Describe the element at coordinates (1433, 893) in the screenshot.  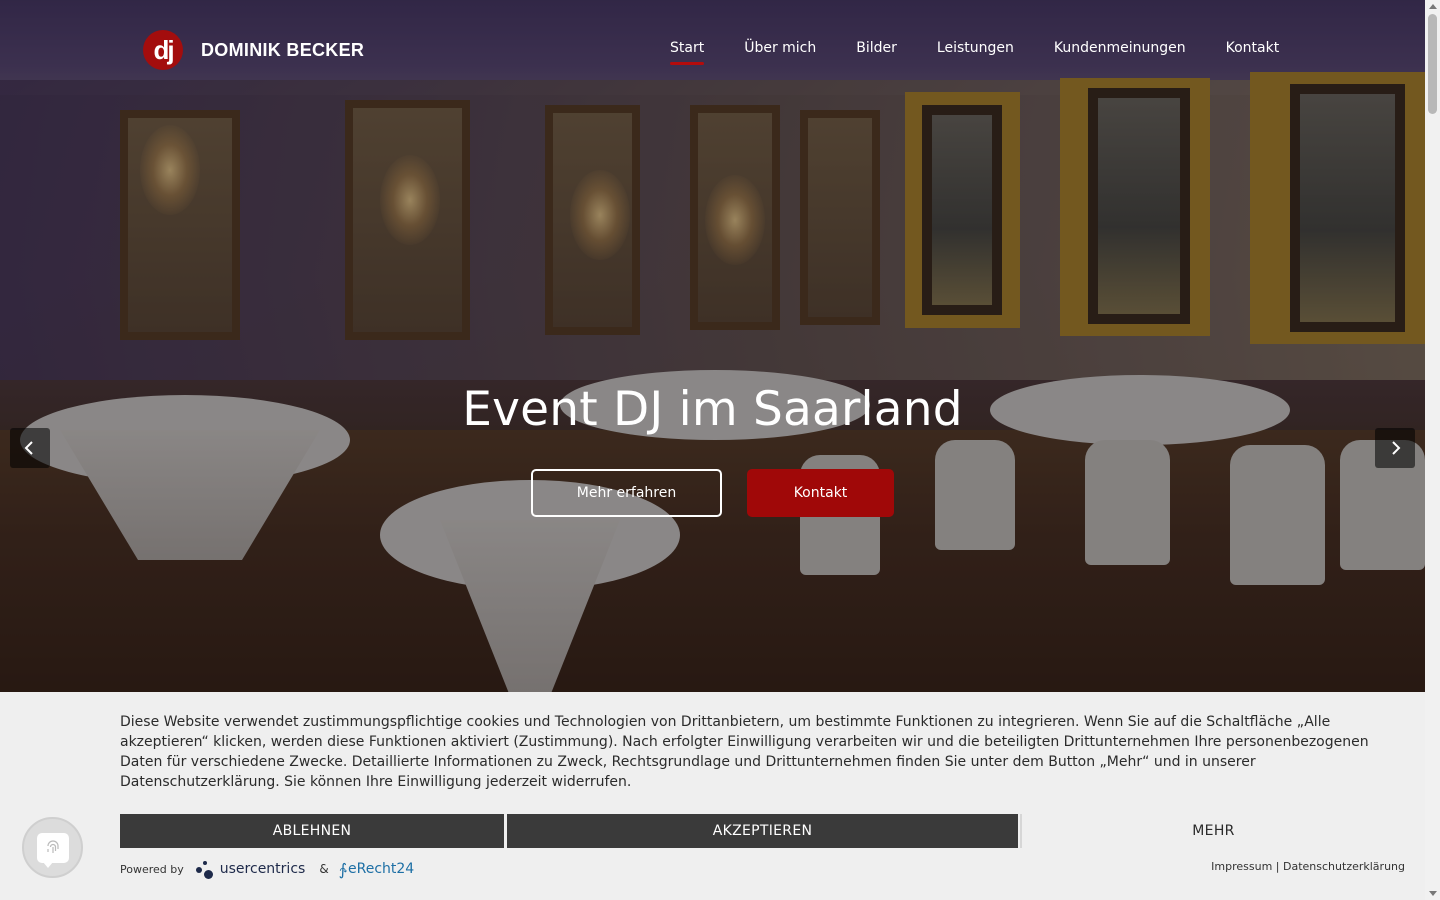
I see `scroll-down-icon` at that location.